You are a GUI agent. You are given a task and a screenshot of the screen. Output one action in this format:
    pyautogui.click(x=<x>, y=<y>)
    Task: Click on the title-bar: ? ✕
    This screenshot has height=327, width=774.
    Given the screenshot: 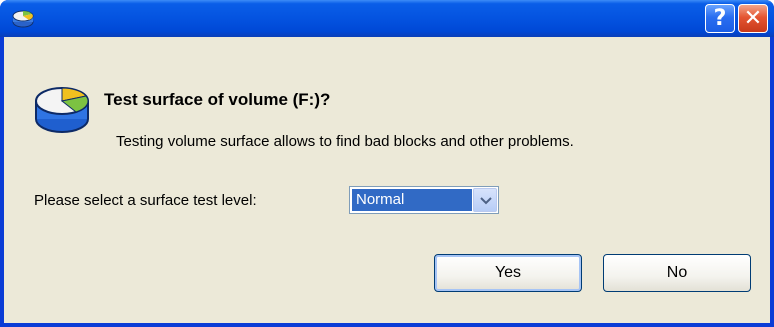 What is the action you would take?
    pyautogui.click(x=387, y=18)
    